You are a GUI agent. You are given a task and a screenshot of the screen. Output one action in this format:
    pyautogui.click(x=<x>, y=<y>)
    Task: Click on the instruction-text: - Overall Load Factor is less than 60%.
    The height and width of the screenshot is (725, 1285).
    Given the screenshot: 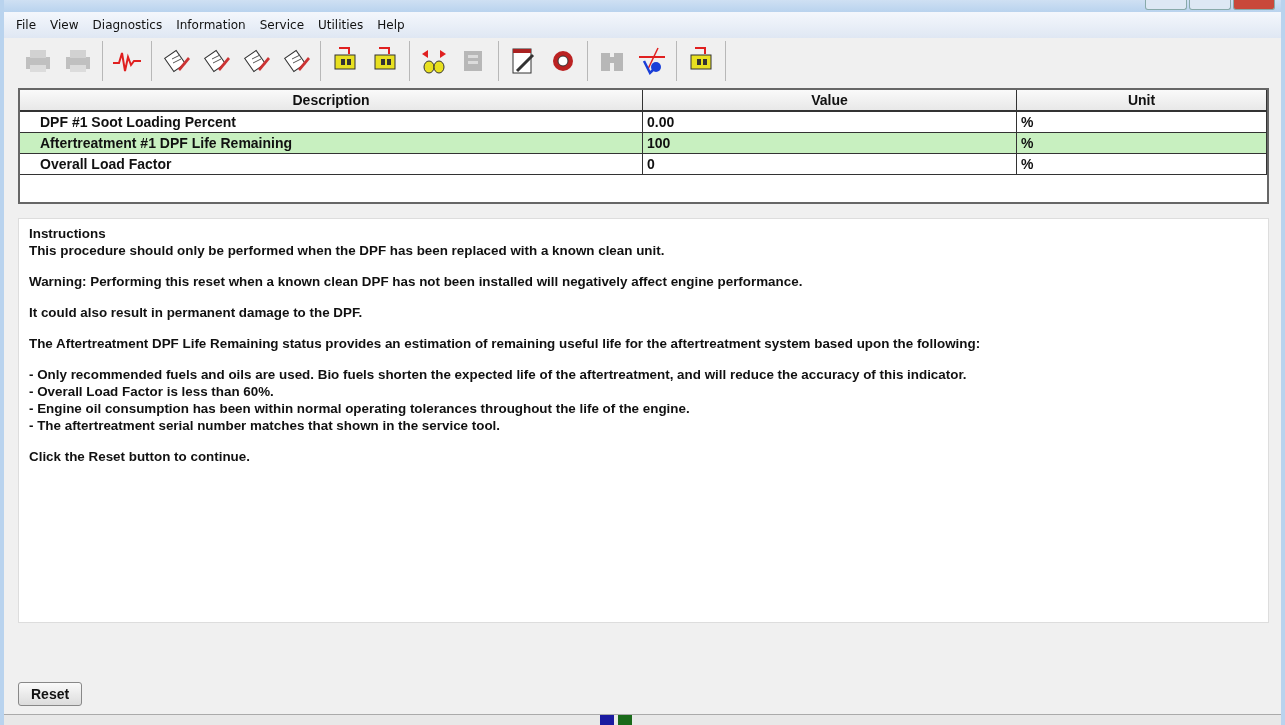 What is the action you would take?
    pyautogui.click(x=152, y=391)
    